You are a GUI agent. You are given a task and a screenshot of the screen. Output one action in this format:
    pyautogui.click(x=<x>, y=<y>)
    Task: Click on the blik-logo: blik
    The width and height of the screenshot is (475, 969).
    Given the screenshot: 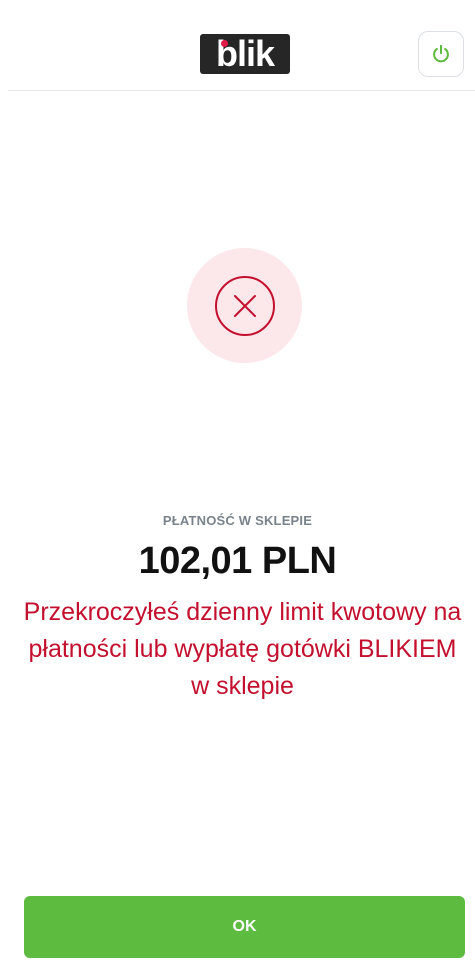 What is the action you would take?
    pyautogui.click(x=245, y=54)
    